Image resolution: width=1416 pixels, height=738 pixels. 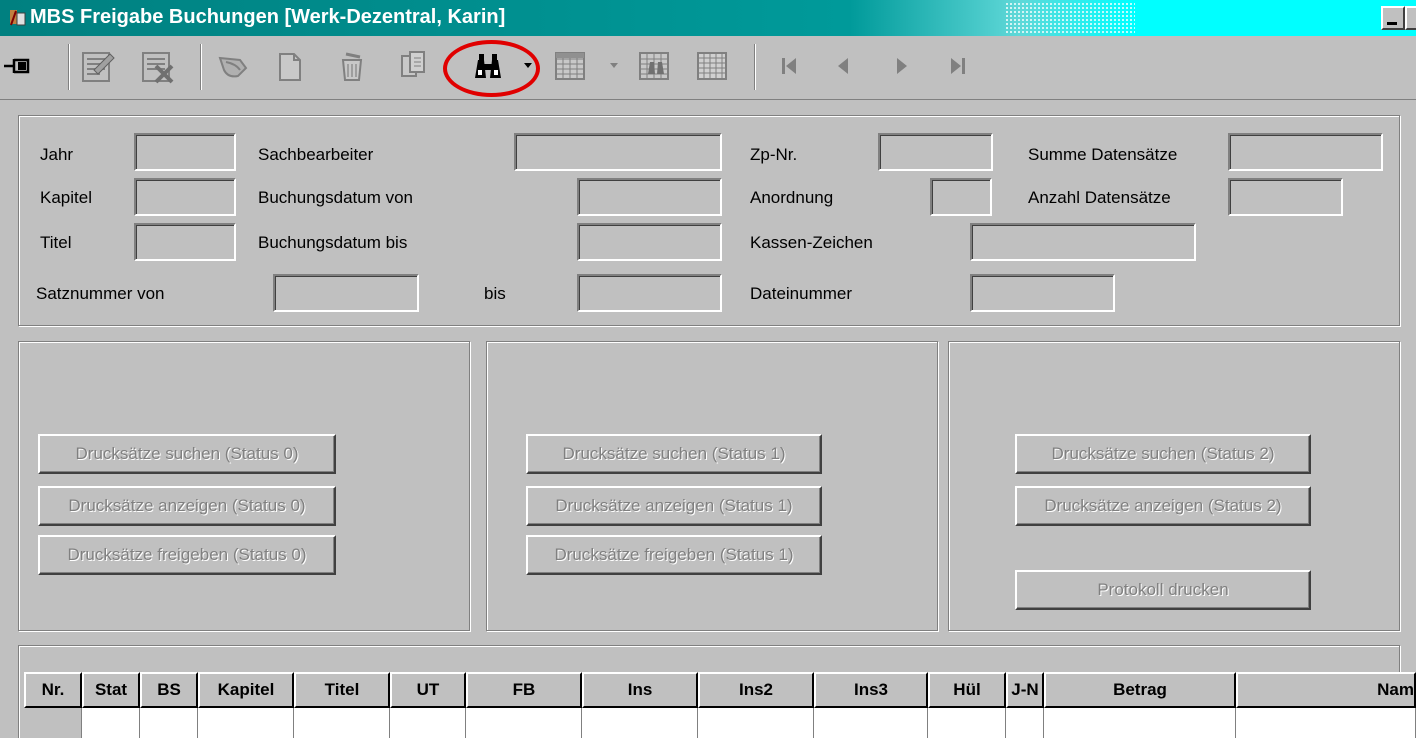 I want to click on last-record-icon, so click(x=958, y=66).